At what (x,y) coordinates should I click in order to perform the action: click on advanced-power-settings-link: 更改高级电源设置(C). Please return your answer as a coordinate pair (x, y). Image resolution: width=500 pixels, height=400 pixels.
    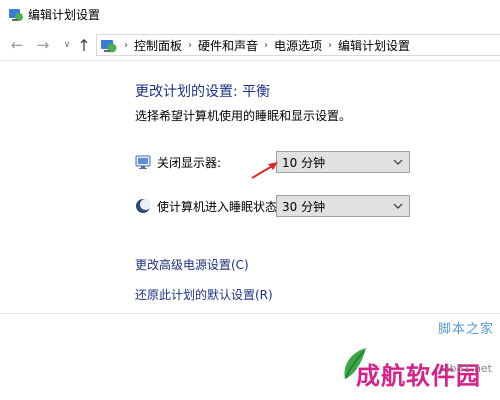
    Looking at the image, I should click on (192, 264).